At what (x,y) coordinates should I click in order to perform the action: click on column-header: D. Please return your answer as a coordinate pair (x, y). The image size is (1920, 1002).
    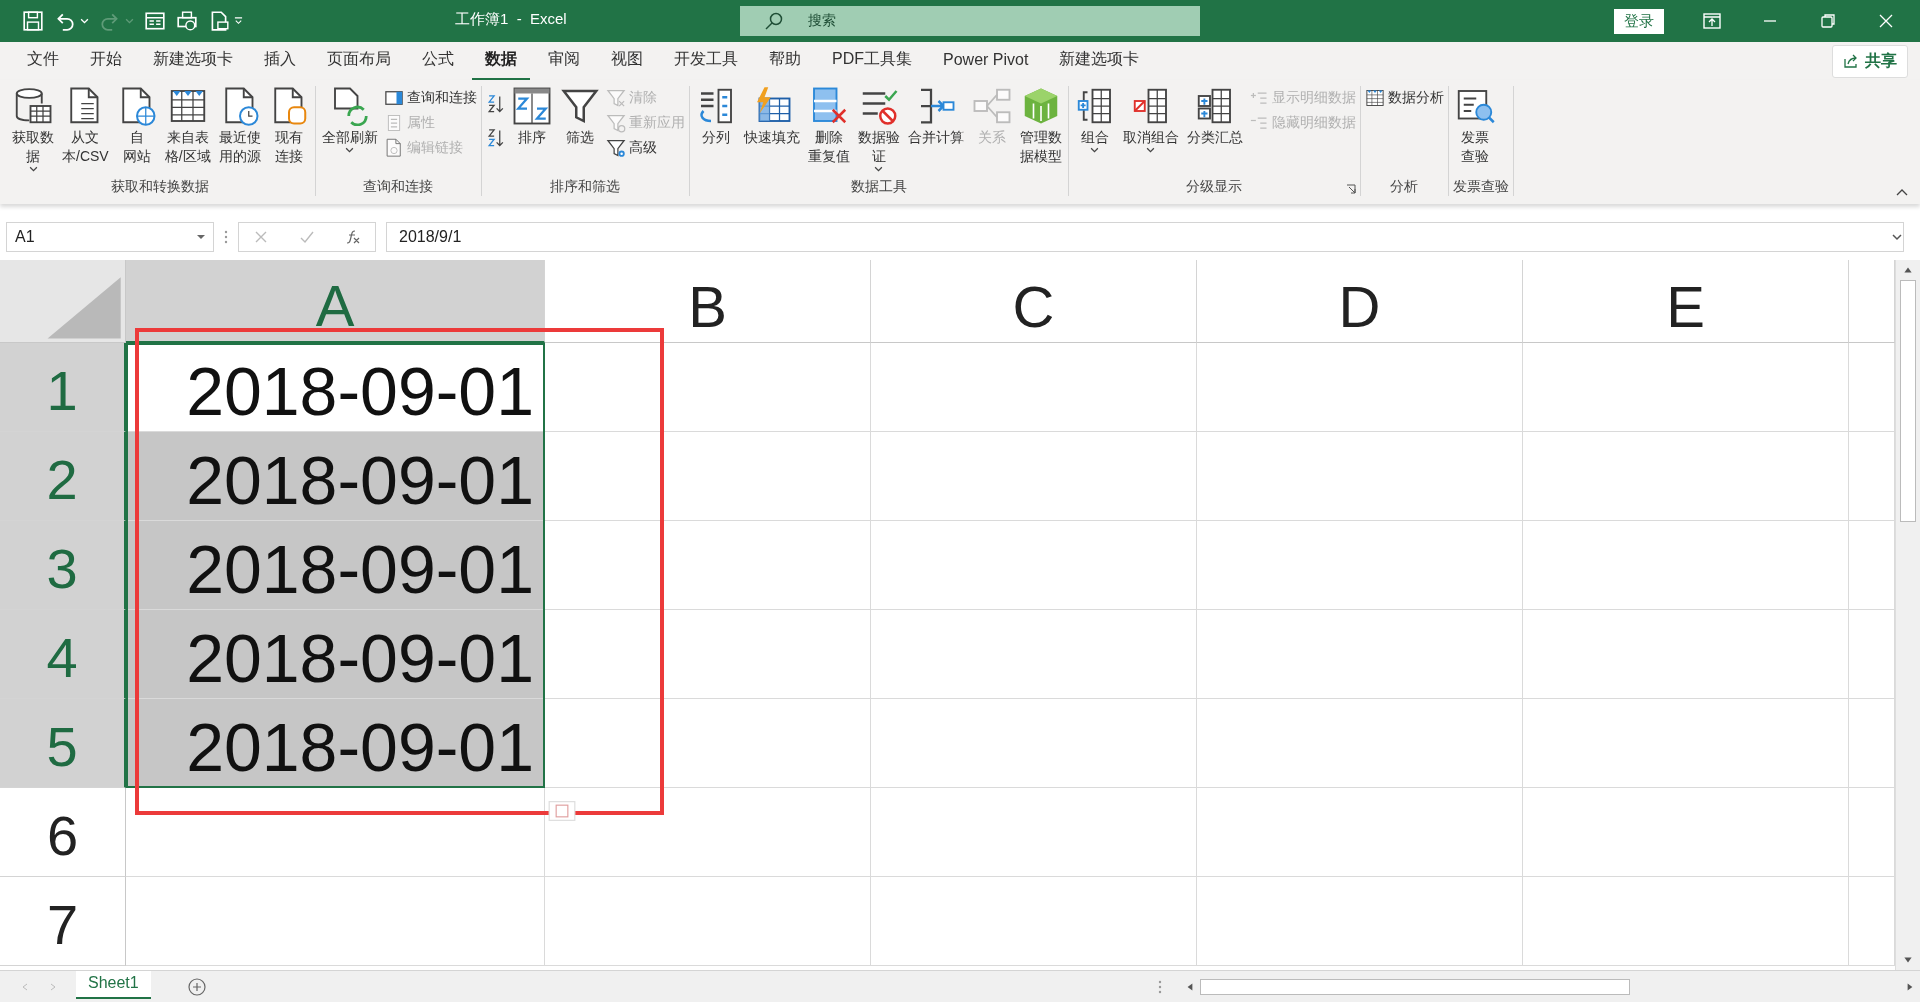
    Looking at the image, I should click on (1360, 301).